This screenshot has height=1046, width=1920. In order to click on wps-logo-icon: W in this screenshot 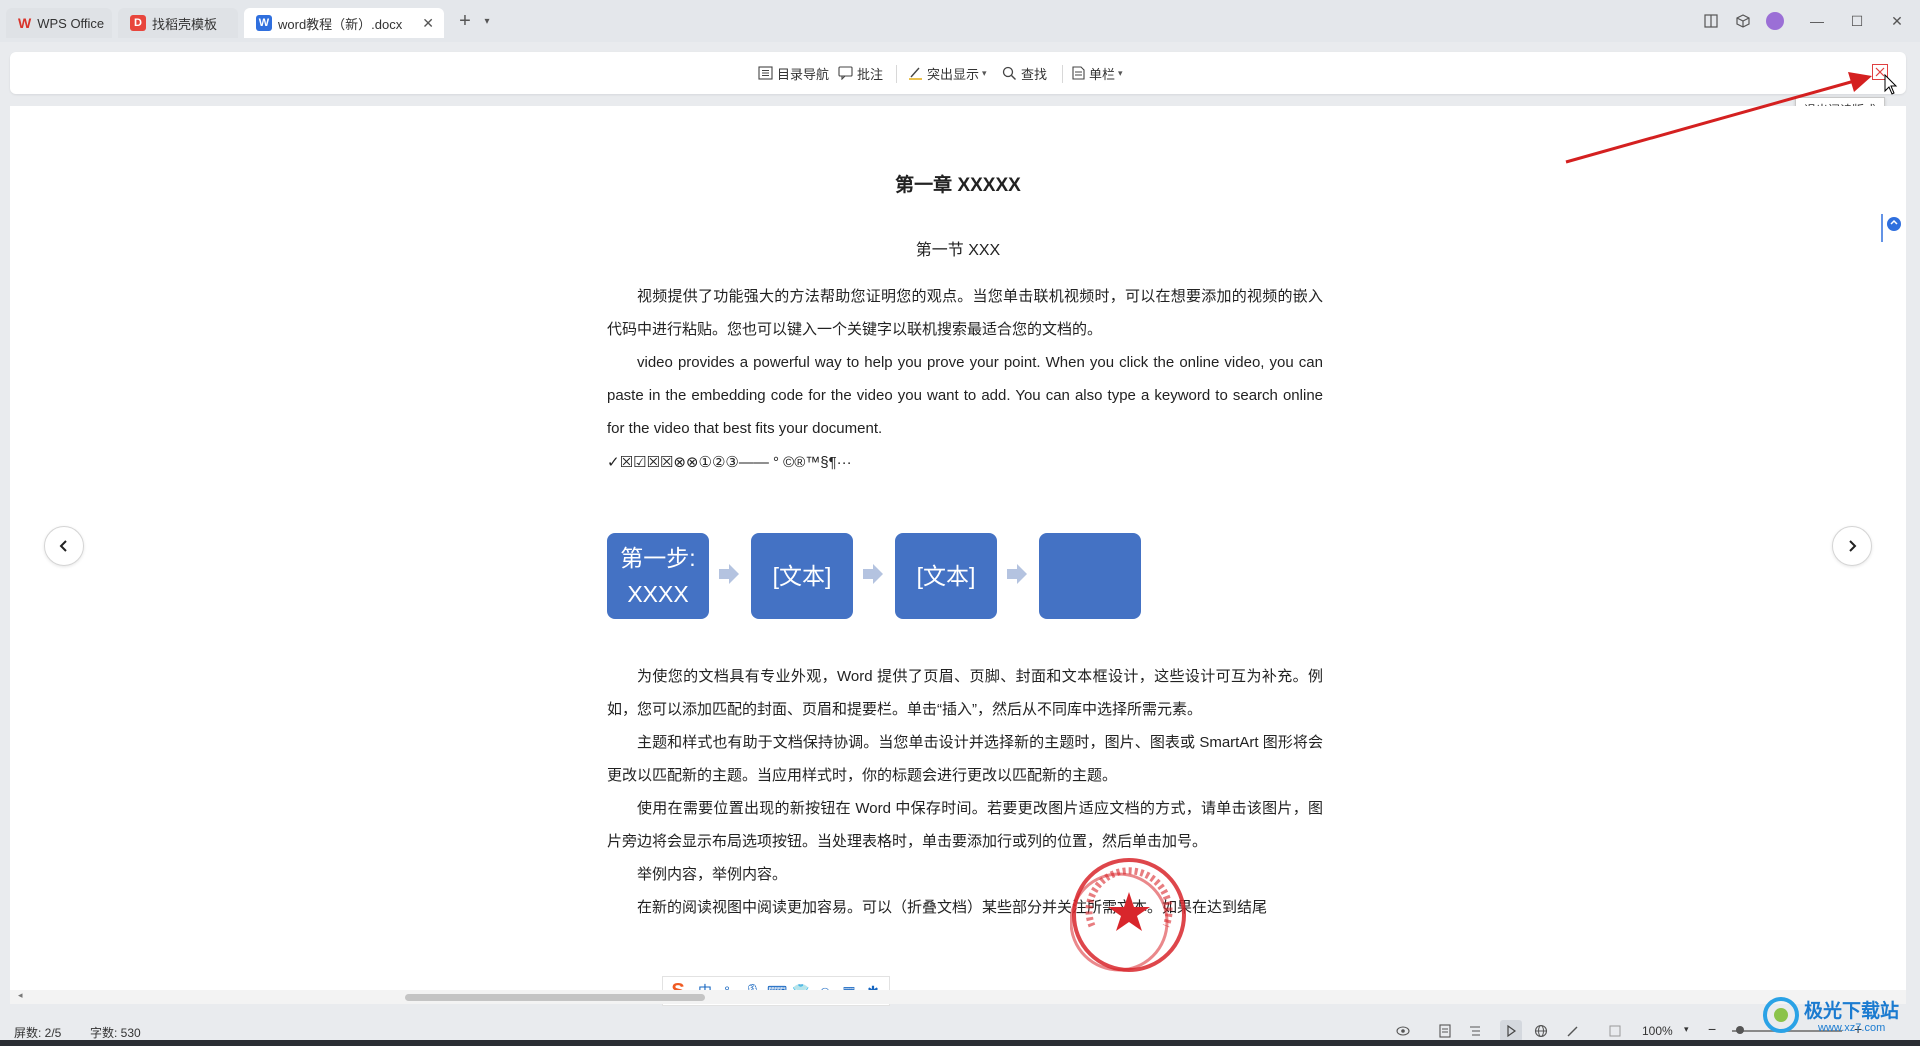, I will do `click(25, 23)`.